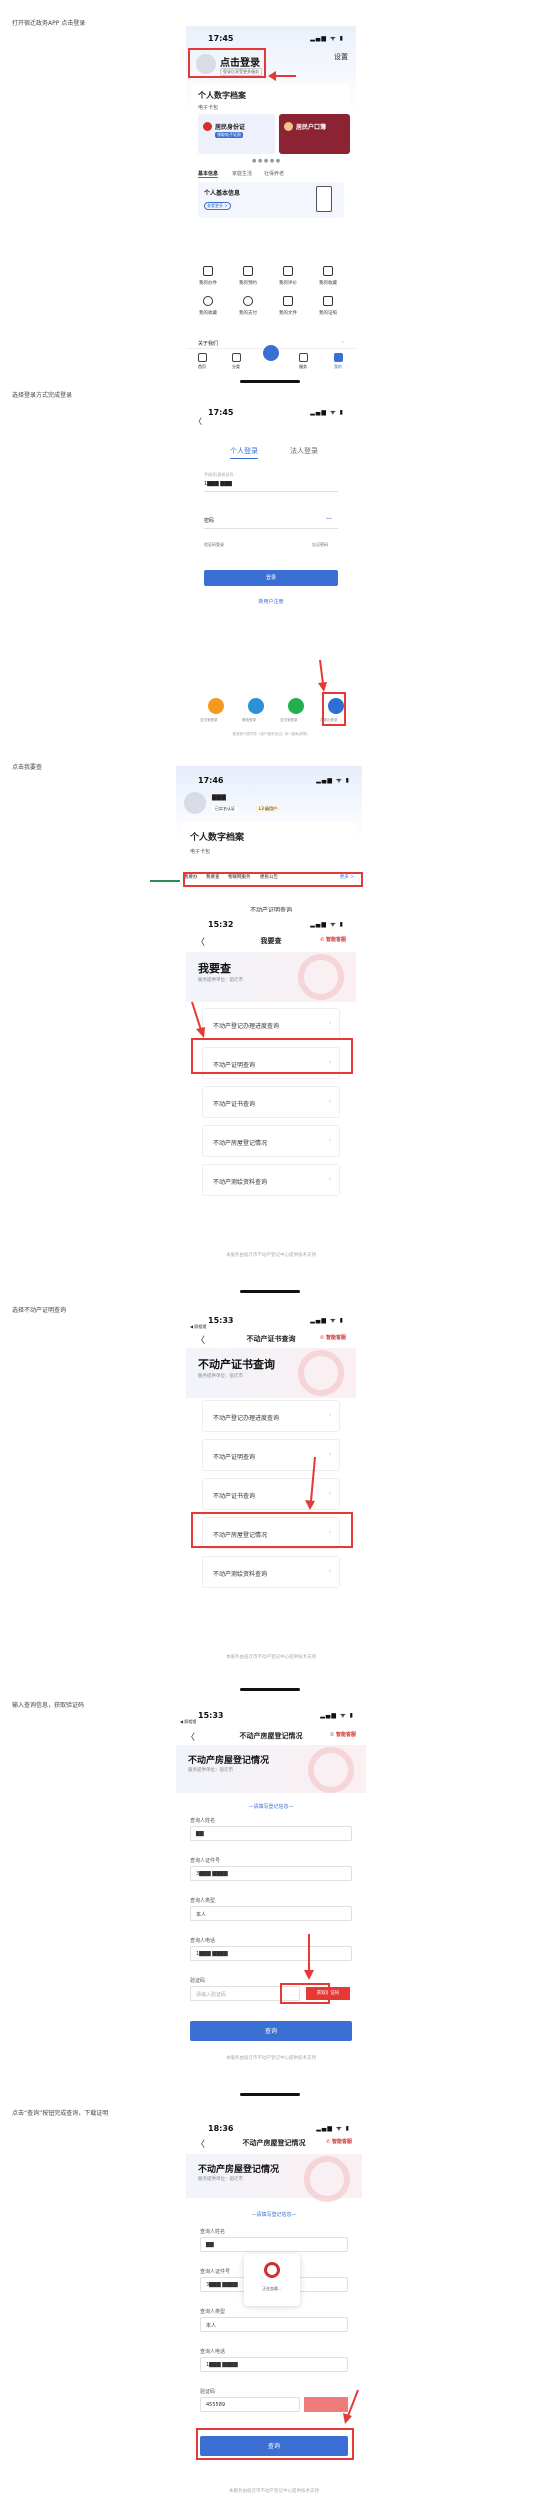  What do you see at coordinates (39, 1310) in the screenshot?
I see `step-4-caption: 选择不动产证明查询` at bounding box center [39, 1310].